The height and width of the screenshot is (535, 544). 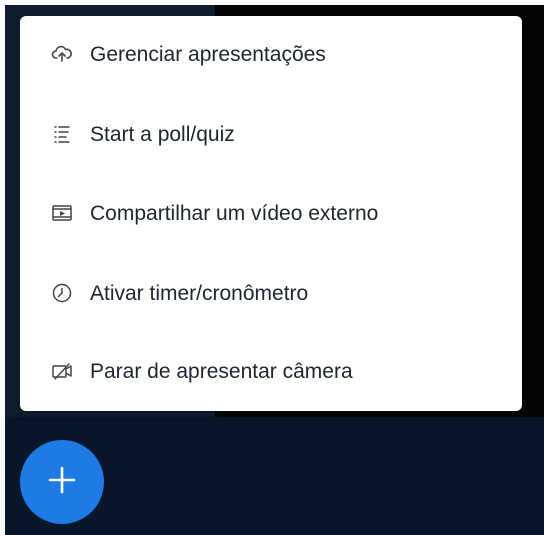 I want to click on actions-menu-button, so click(x=62, y=482).